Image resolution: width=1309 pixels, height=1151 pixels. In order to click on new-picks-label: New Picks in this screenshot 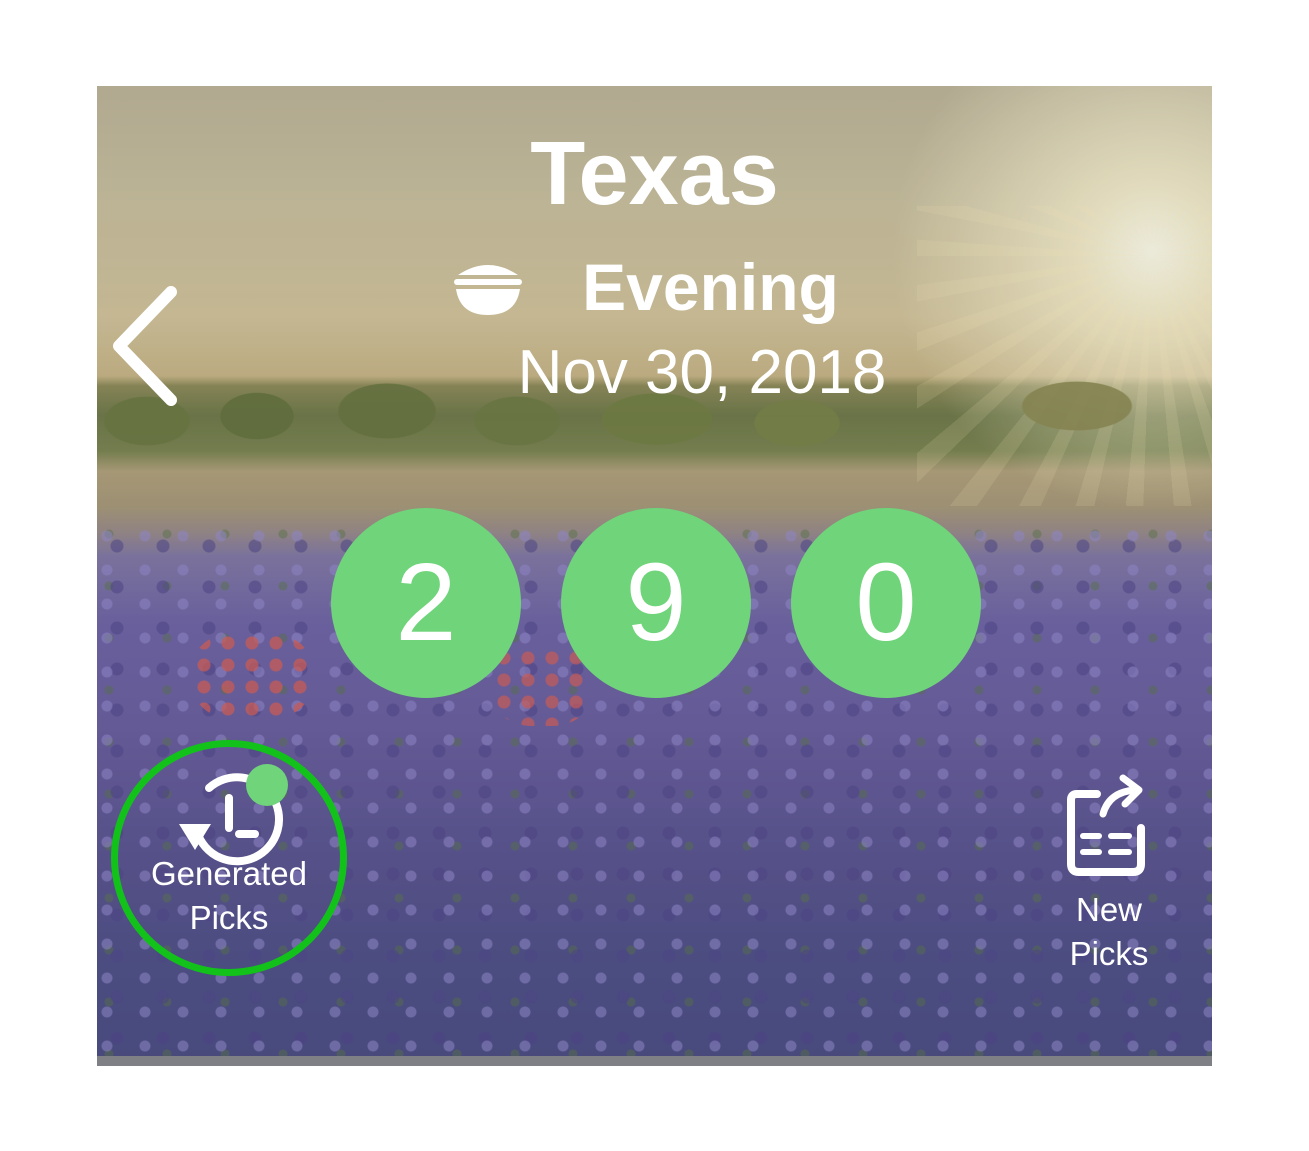, I will do `click(1109, 931)`.